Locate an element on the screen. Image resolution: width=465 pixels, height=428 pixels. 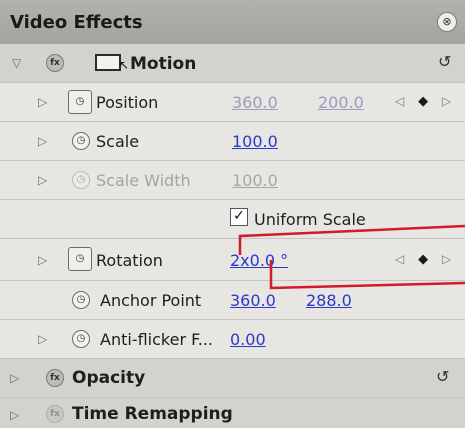
opacity-expand-triangle-icon: ▷ is located at coordinates (14, 378).